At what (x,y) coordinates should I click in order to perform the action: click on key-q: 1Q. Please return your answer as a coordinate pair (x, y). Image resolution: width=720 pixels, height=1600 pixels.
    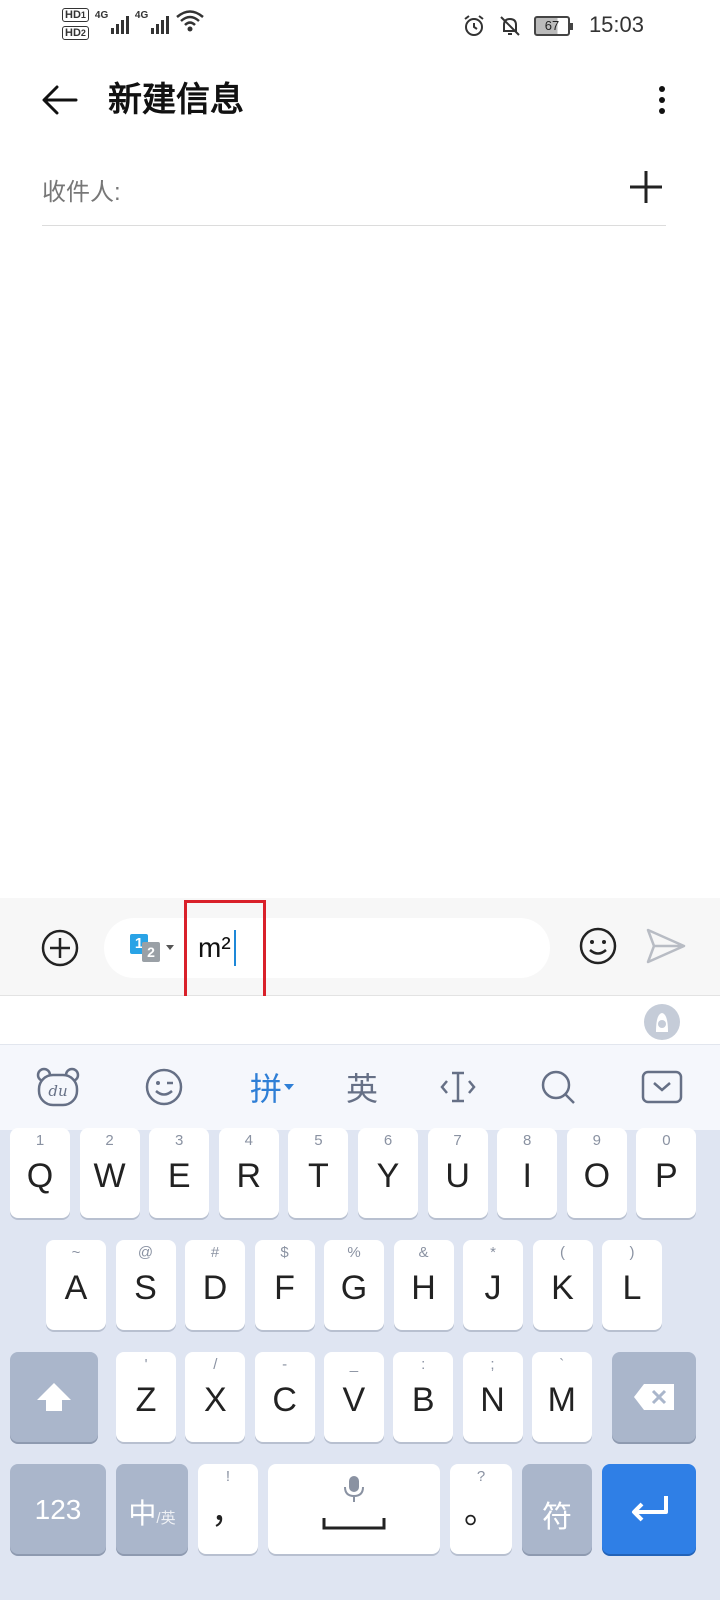
    Looking at the image, I should click on (40, 1173).